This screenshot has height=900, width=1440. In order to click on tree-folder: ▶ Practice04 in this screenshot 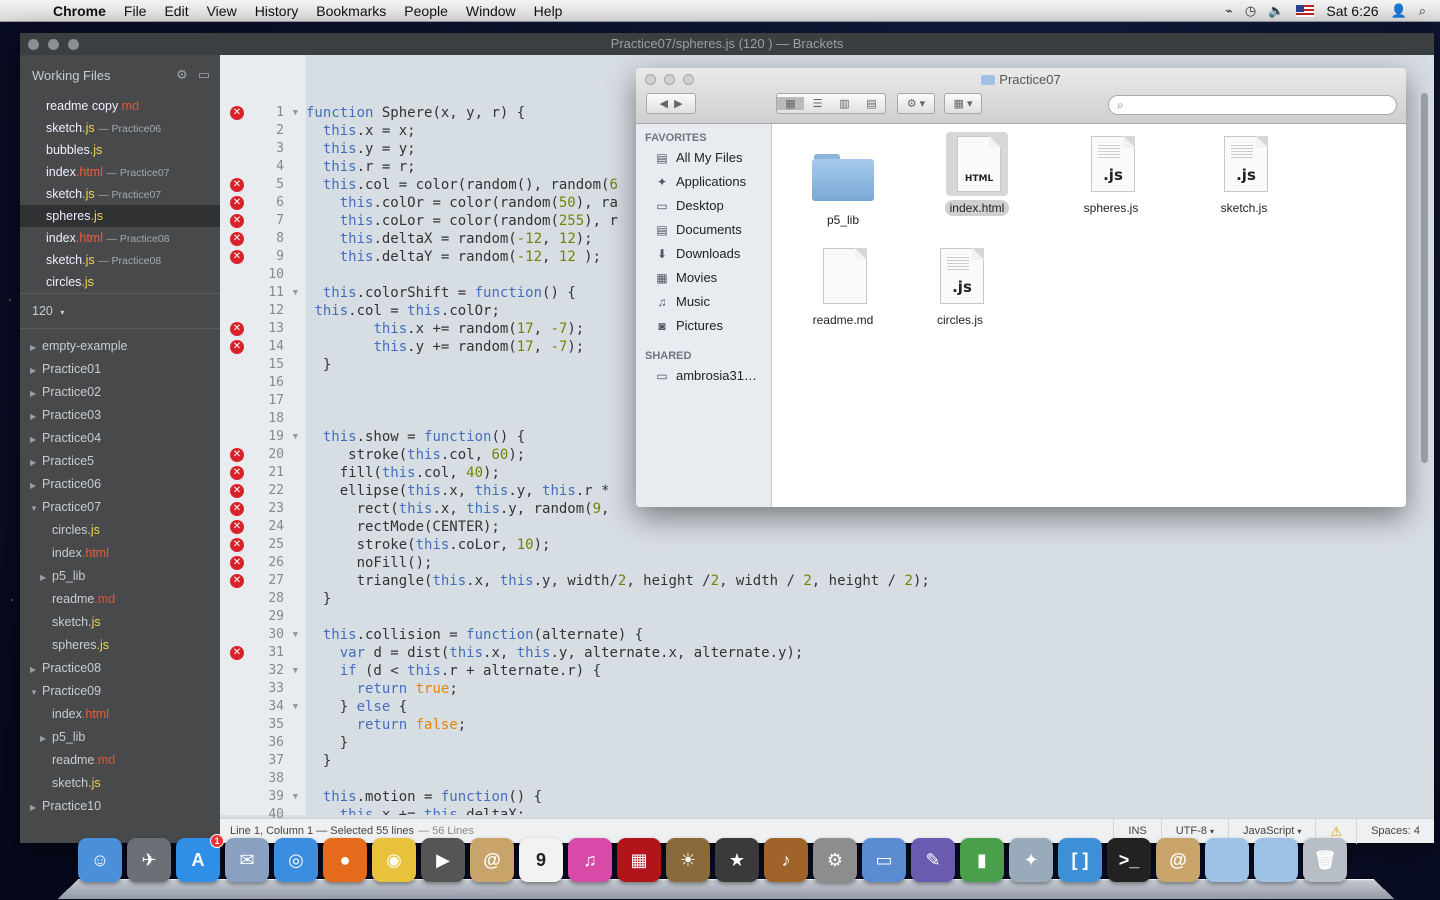, I will do `click(120, 438)`.